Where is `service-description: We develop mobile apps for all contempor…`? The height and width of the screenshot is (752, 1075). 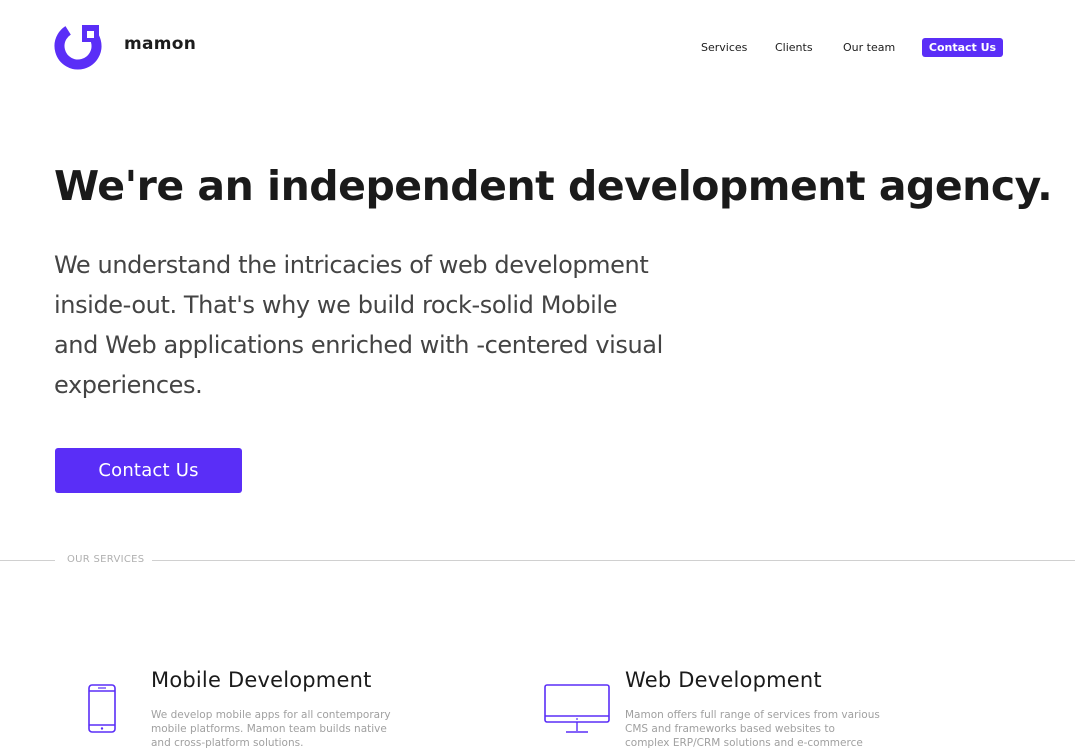
service-description: We develop mobile apps for all contempor… is located at coordinates (271, 729).